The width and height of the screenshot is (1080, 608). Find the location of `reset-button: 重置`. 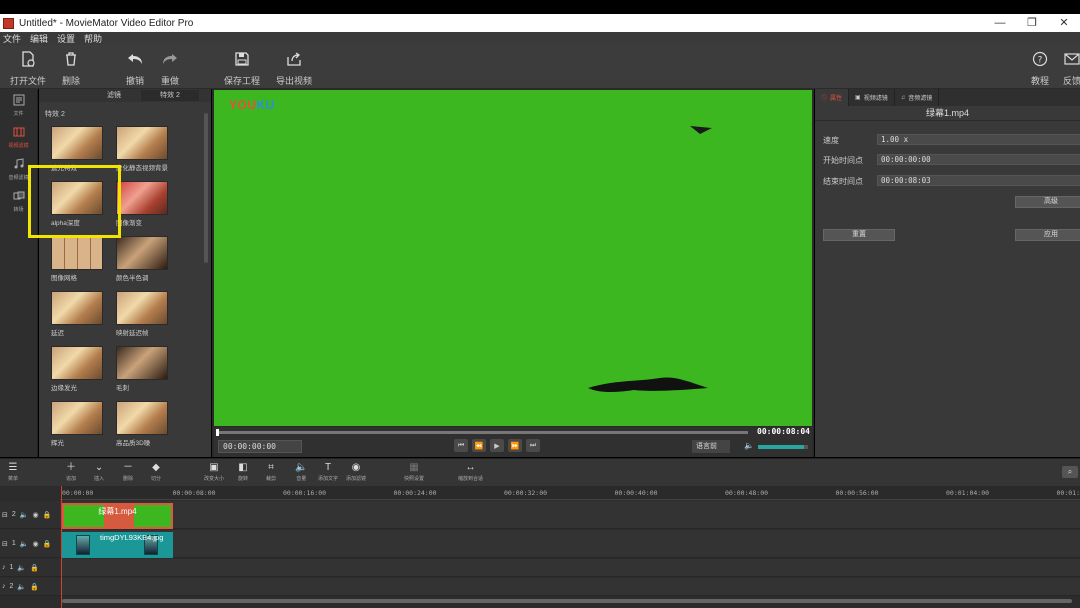

reset-button: 重置 is located at coordinates (859, 235).